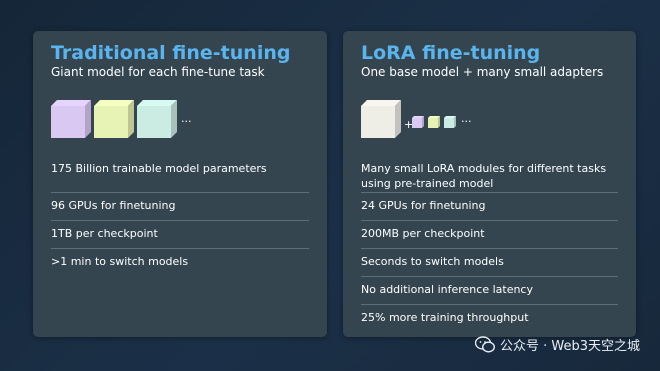 This screenshot has width=660, height=371. I want to click on card-subtitle: Giant model for each fine-tune task, so click(158, 72).